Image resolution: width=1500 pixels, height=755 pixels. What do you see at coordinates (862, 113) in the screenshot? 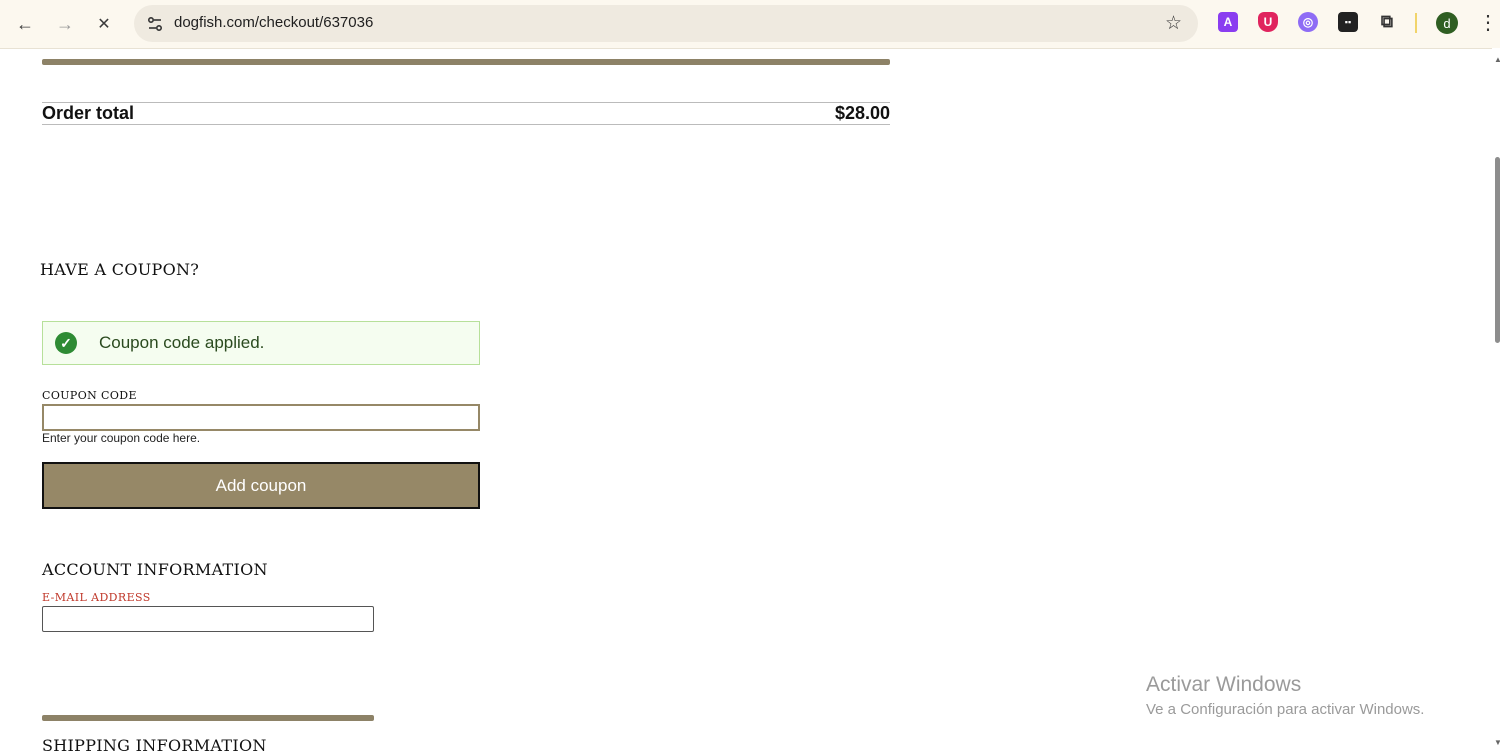
I see `order-total-value: $28.00` at bounding box center [862, 113].